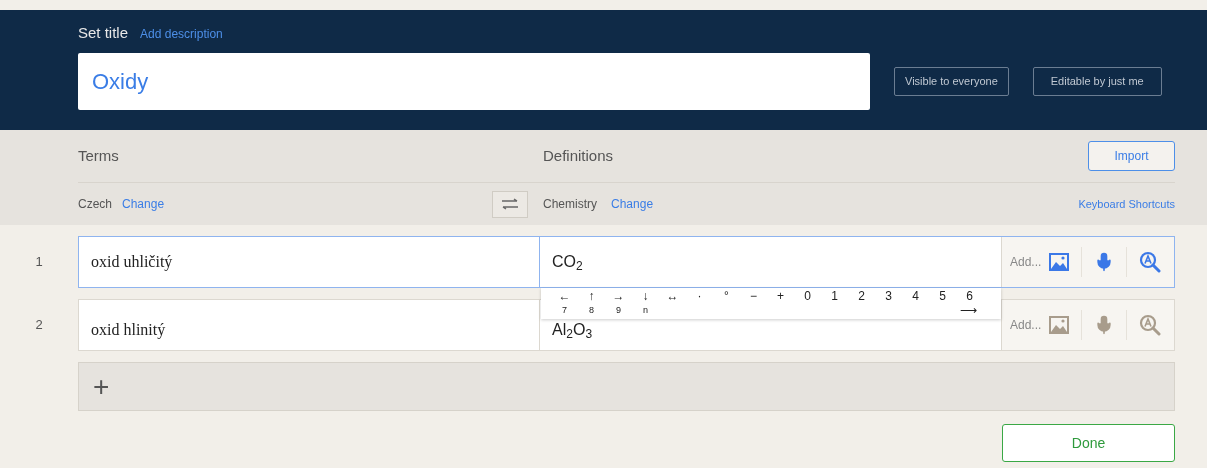 Image resolution: width=1207 pixels, height=468 pixels. Describe the element at coordinates (942, 296) in the screenshot. I see `symbol-key: 5` at that location.